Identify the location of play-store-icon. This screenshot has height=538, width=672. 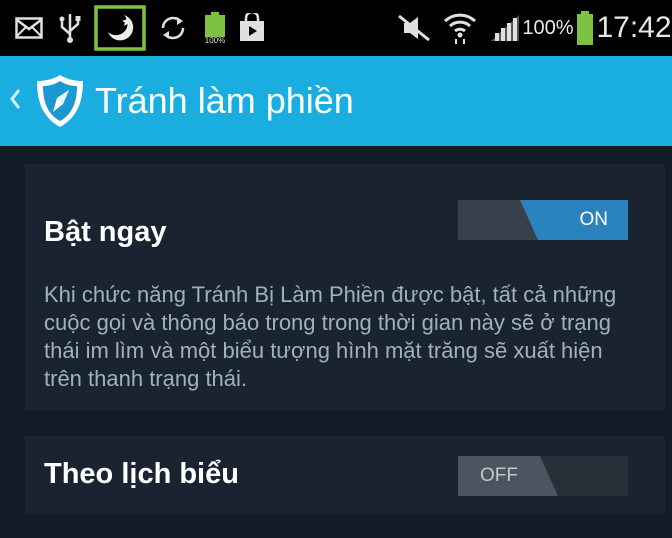
(252, 28).